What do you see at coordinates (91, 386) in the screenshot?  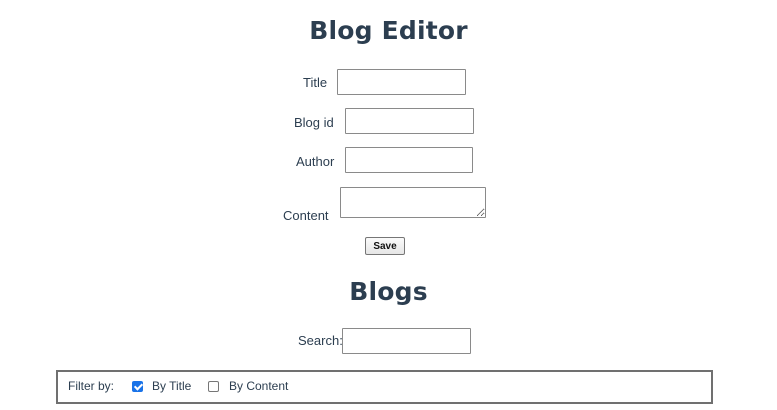 I see `filter-label: Filter by:` at bounding box center [91, 386].